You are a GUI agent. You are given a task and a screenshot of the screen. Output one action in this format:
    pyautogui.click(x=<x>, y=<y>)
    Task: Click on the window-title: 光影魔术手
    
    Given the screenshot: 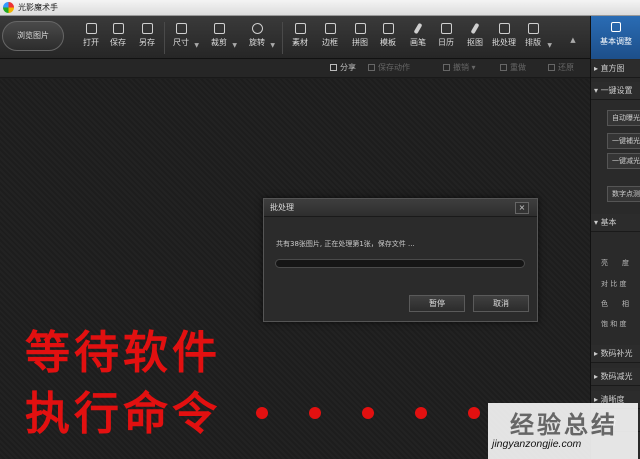 What is the action you would take?
    pyautogui.click(x=38, y=7)
    